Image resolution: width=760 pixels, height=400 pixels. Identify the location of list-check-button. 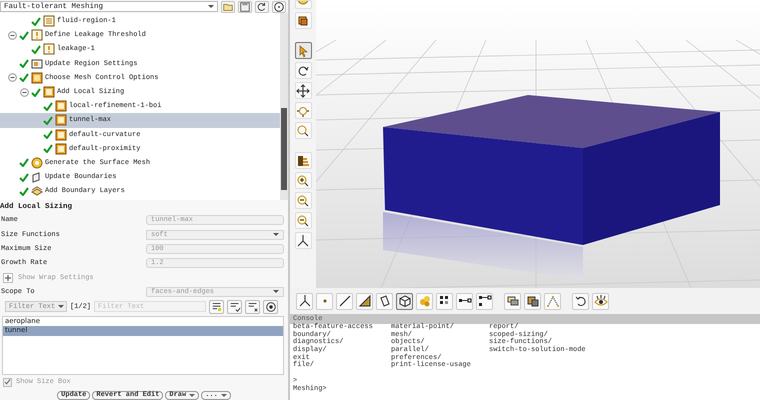
(234, 307).